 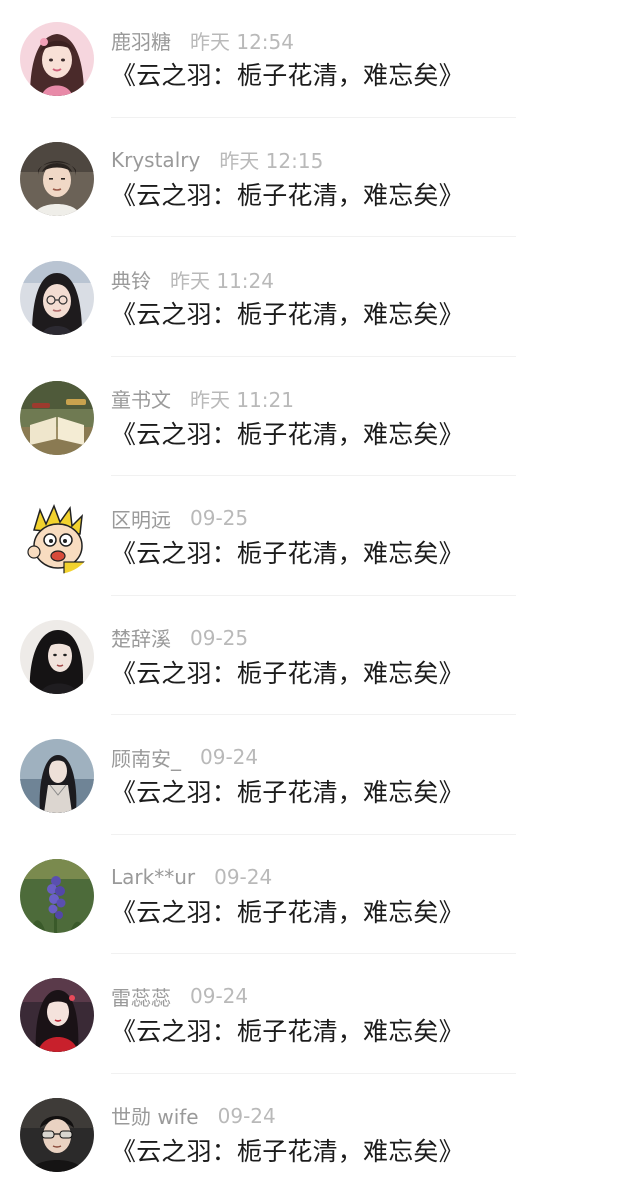 I want to click on comment-meta: 顾南安_ 09-24, so click(x=184, y=757).